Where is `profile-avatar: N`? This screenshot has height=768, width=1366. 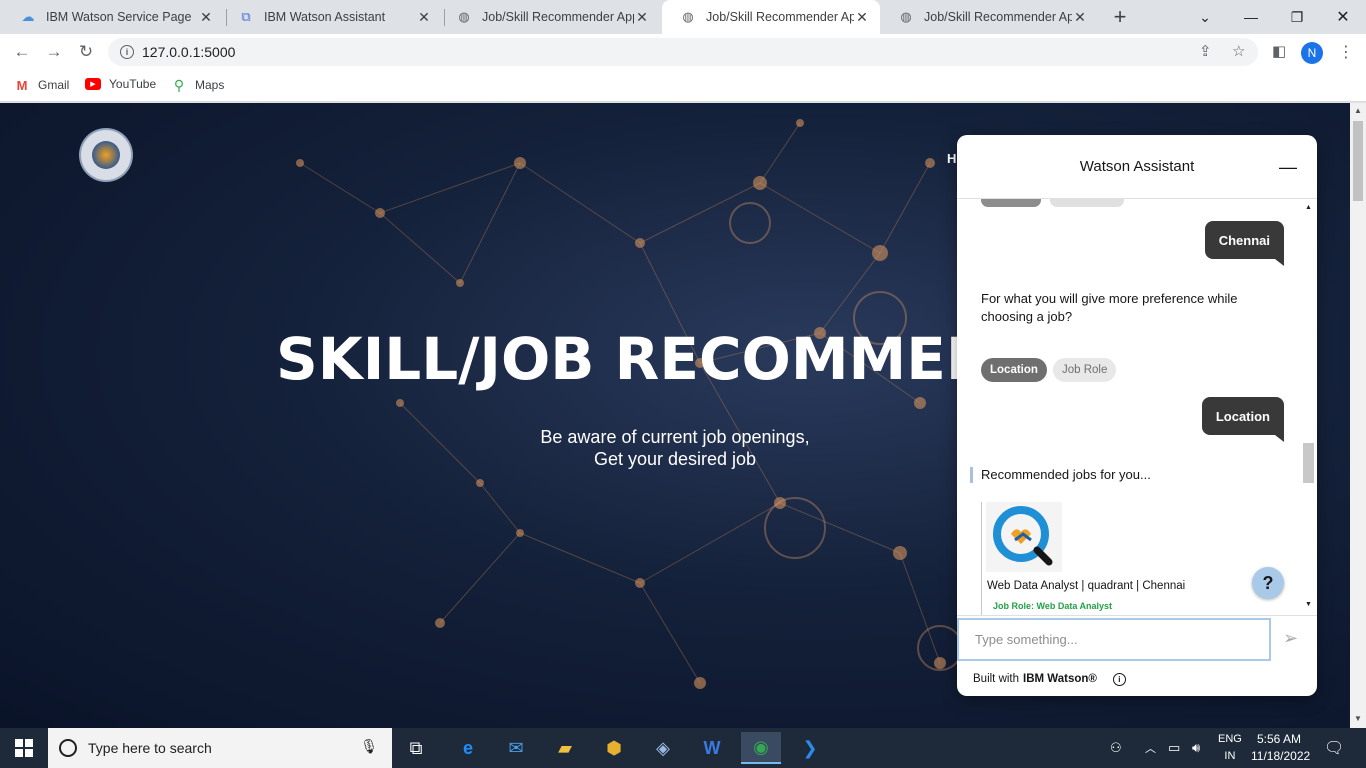 profile-avatar: N is located at coordinates (1312, 53).